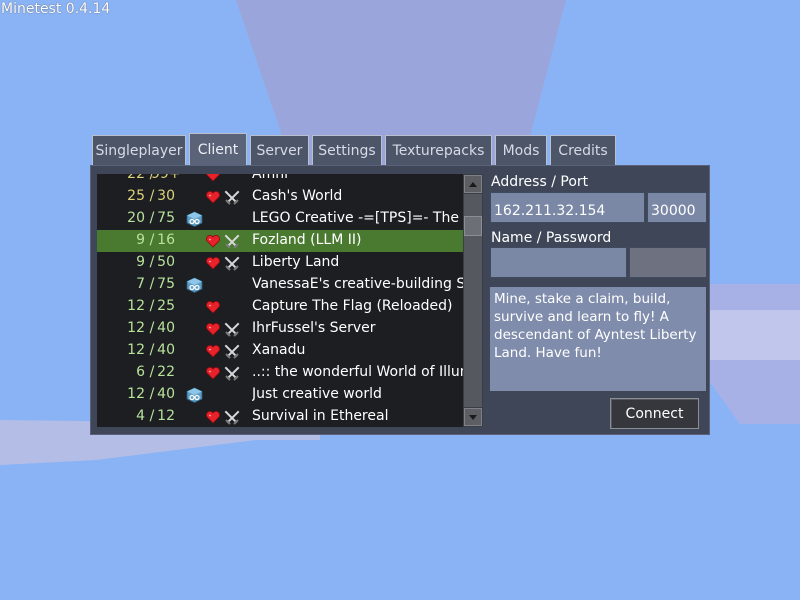 The height and width of the screenshot is (600, 800). Describe the element at coordinates (314, 328) in the screenshot. I see `server-name: IhrFussel's Server` at that location.